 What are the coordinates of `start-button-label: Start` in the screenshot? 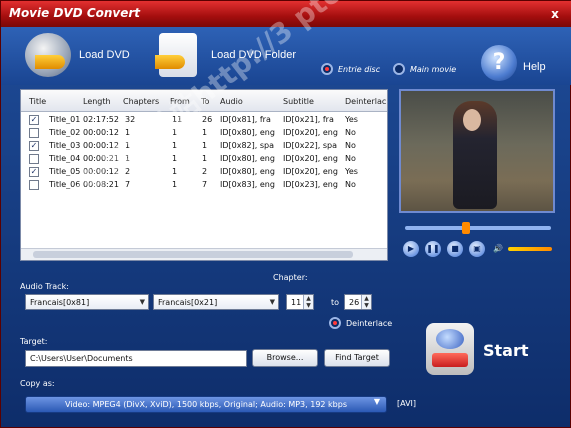 It's located at (506, 350).